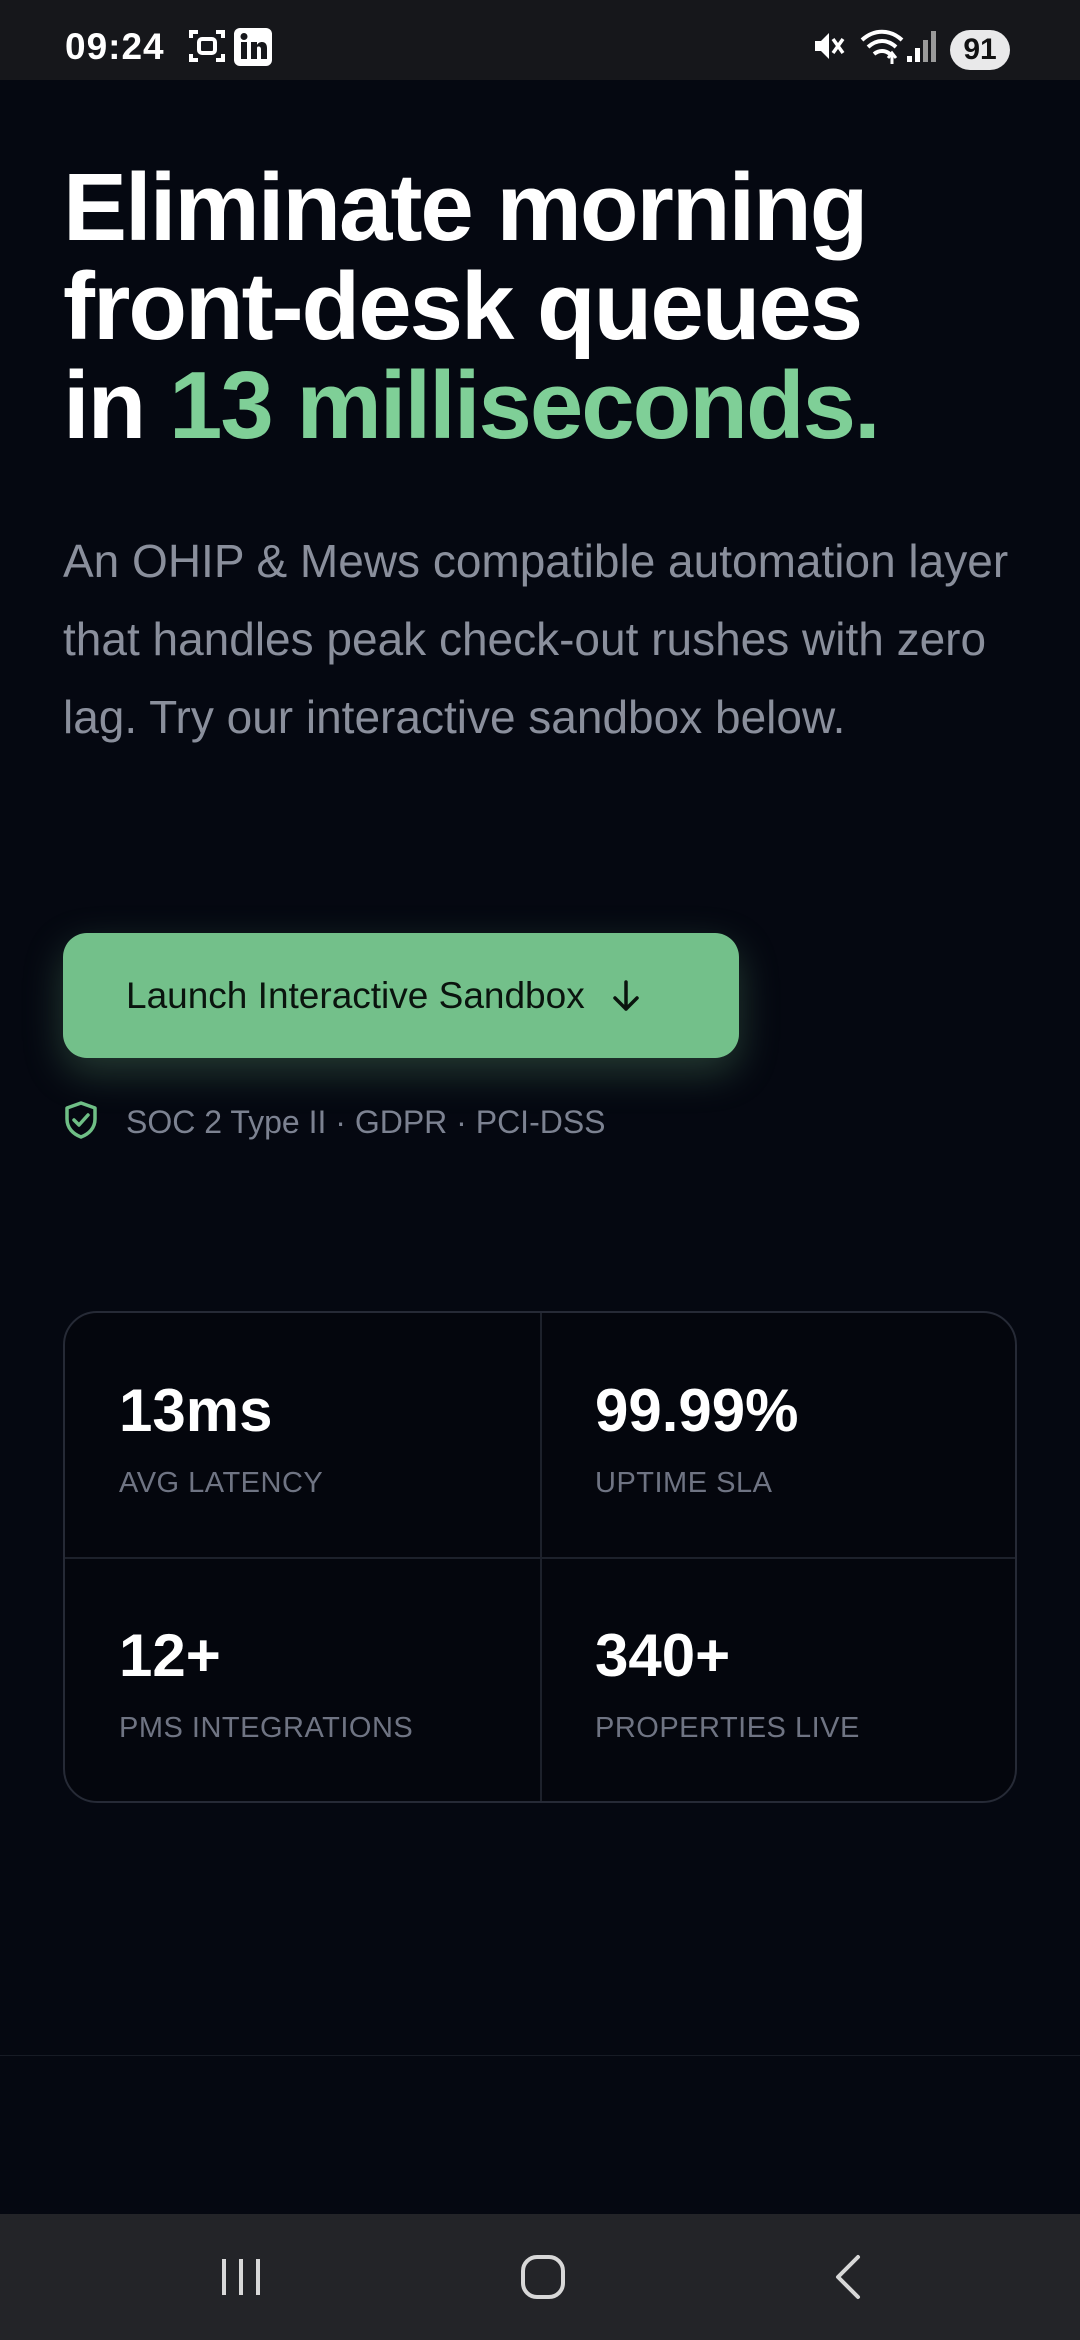 The image size is (1080, 2340). I want to click on section-divider, so click(540, 2055).